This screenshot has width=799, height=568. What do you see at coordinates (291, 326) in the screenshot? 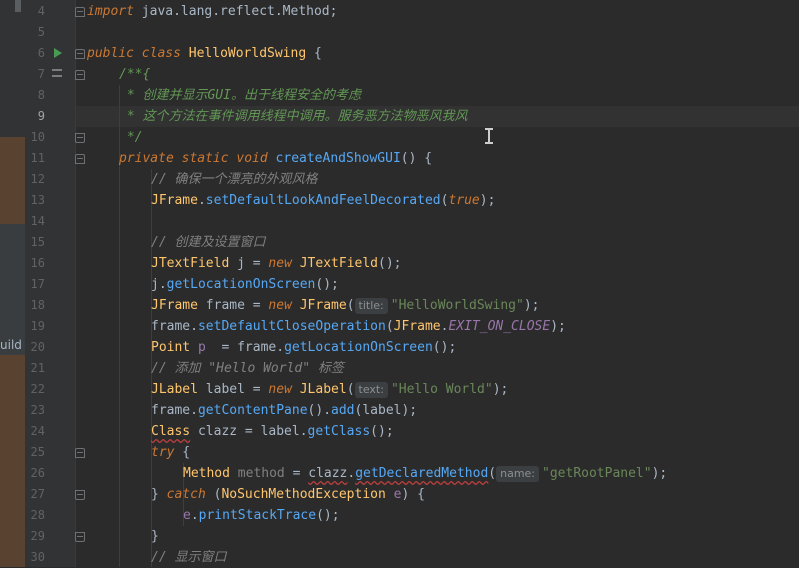
I see `method-name: setDefaultCloseOperation` at bounding box center [291, 326].